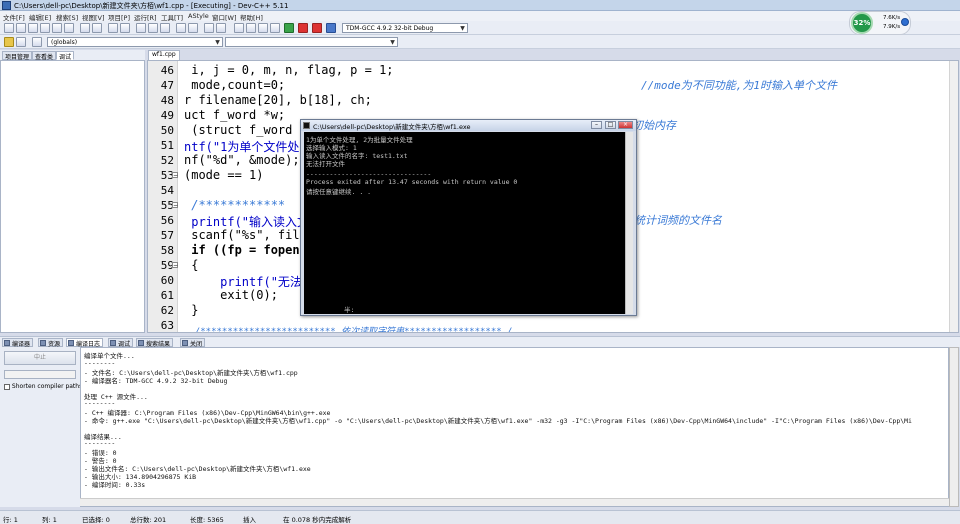 This screenshot has width=960, height=524. What do you see at coordinates (69, 28) in the screenshot?
I see `print-icon` at bounding box center [69, 28].